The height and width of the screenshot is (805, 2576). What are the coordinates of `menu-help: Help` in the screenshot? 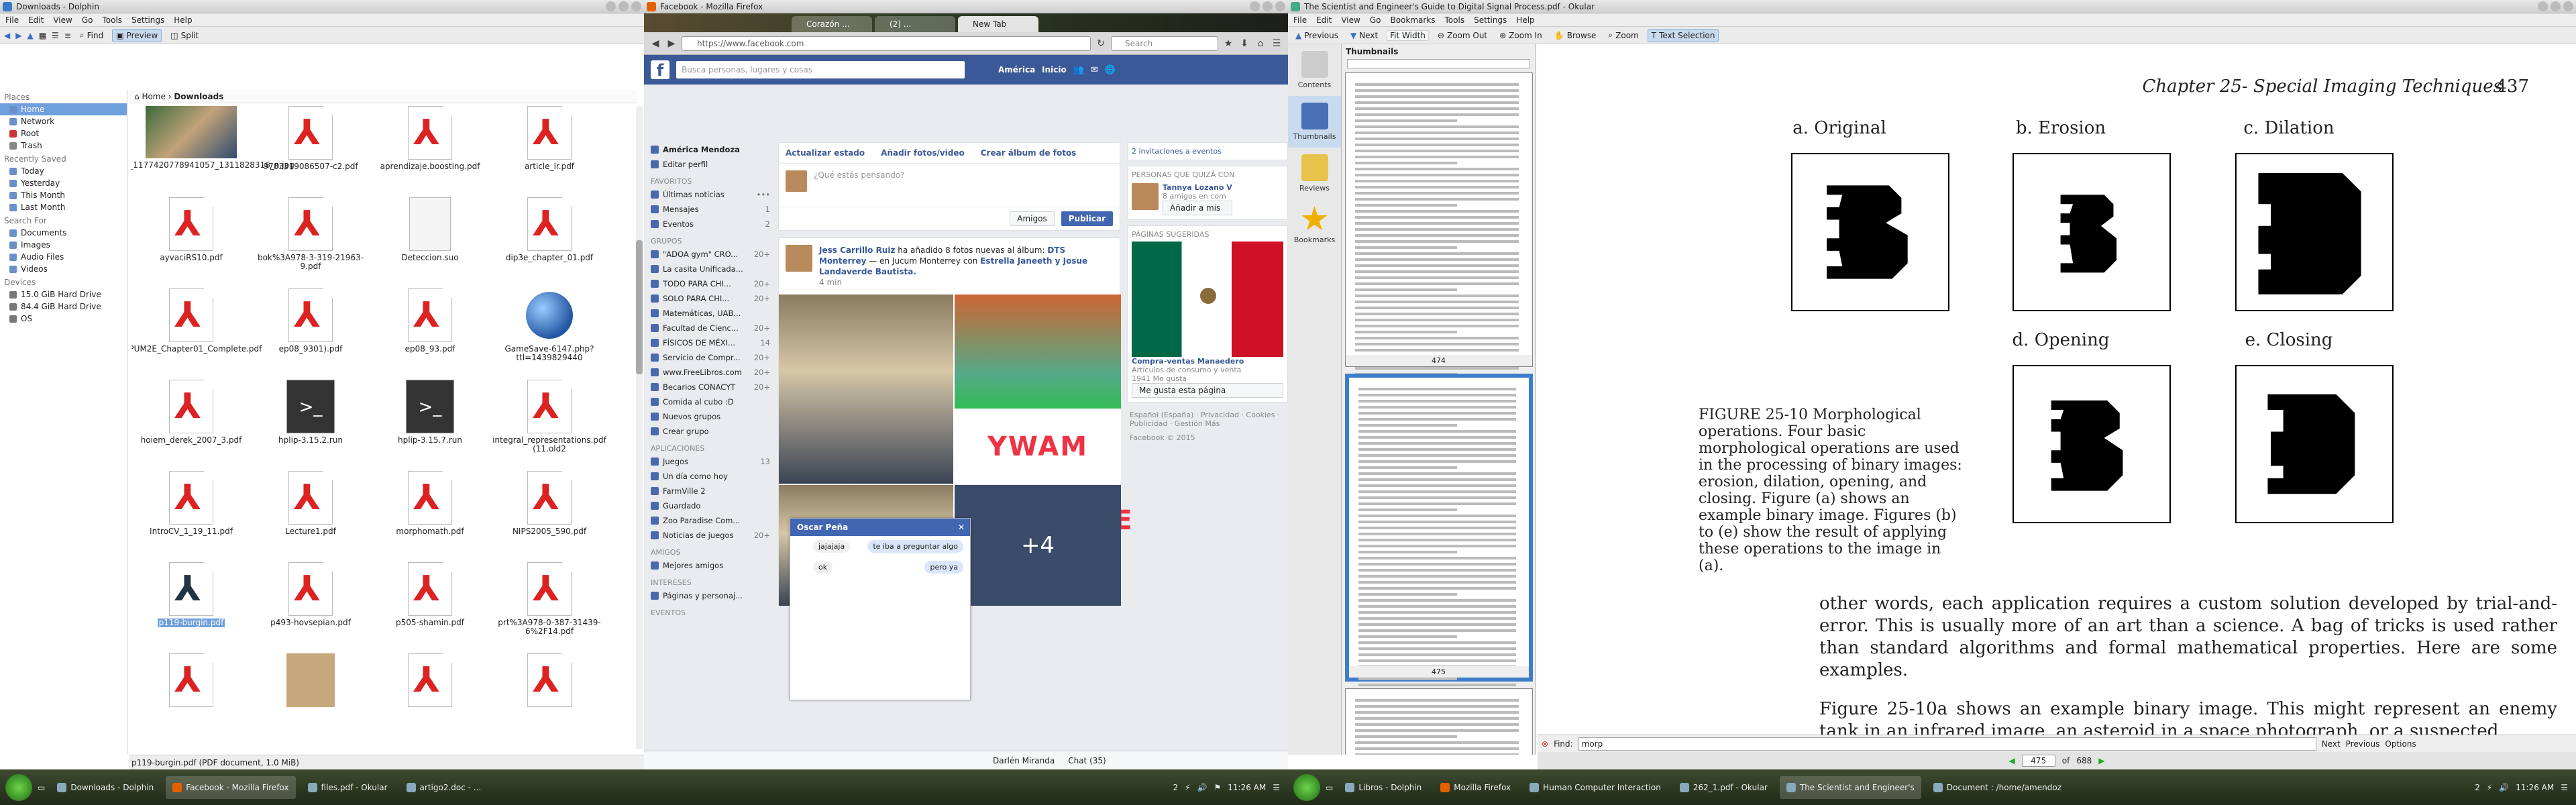 It's located at (1525, 19).